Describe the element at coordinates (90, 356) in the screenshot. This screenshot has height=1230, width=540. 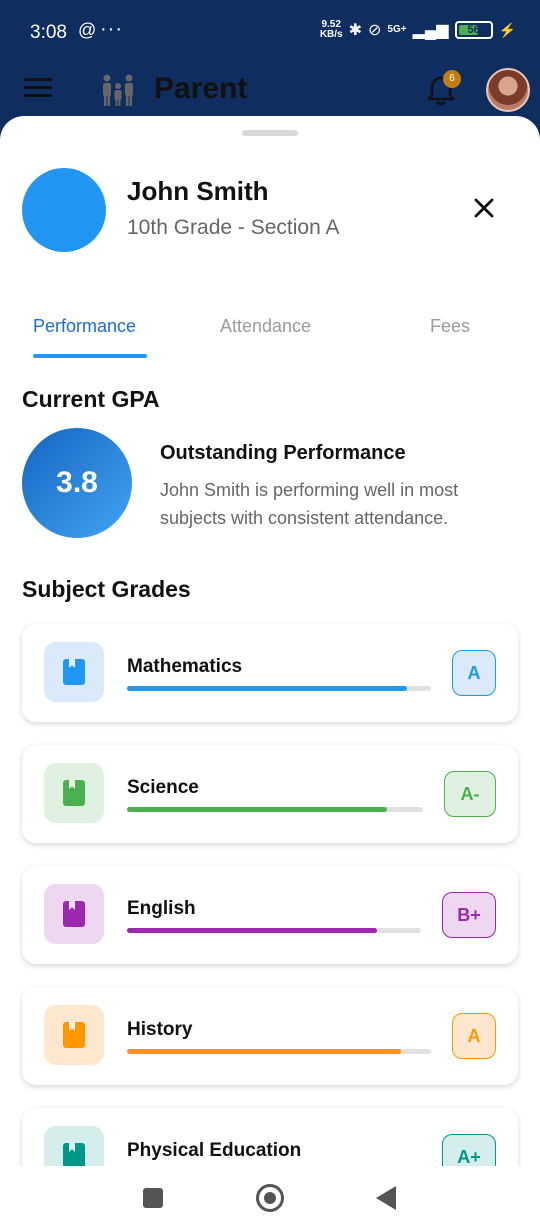
I see `active-tab-indicator` at that location.